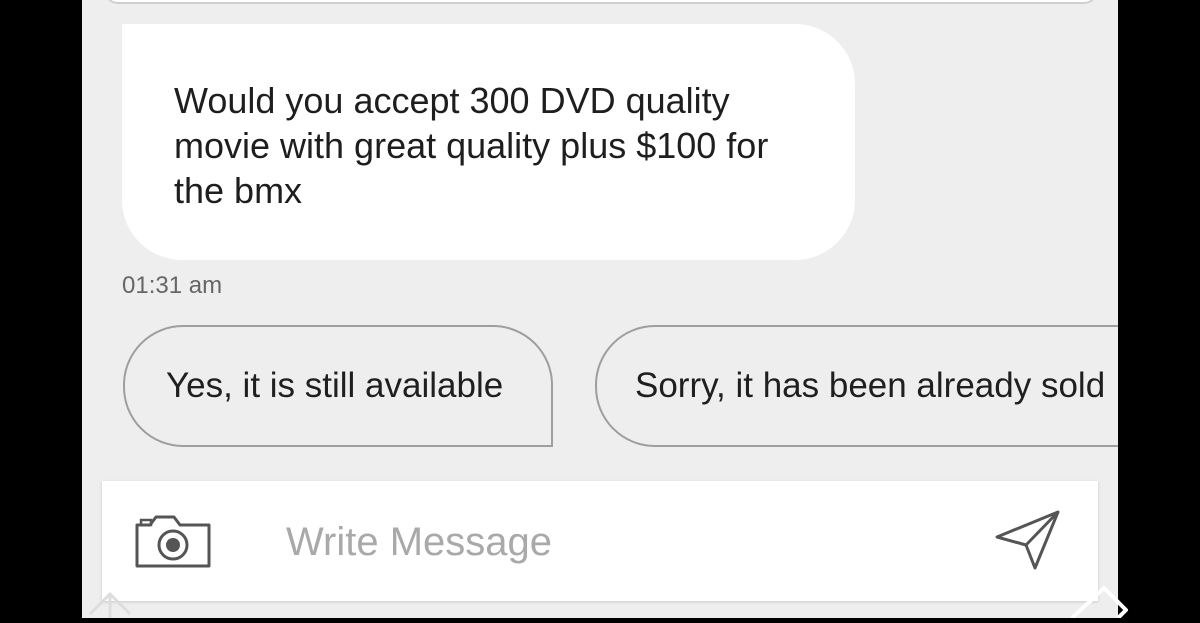 This screenshot has width=1200, height=623. What do you see at coordinates (601, 2) in the screenshot?
I see `previous-card` at bounding box center [601, 2].